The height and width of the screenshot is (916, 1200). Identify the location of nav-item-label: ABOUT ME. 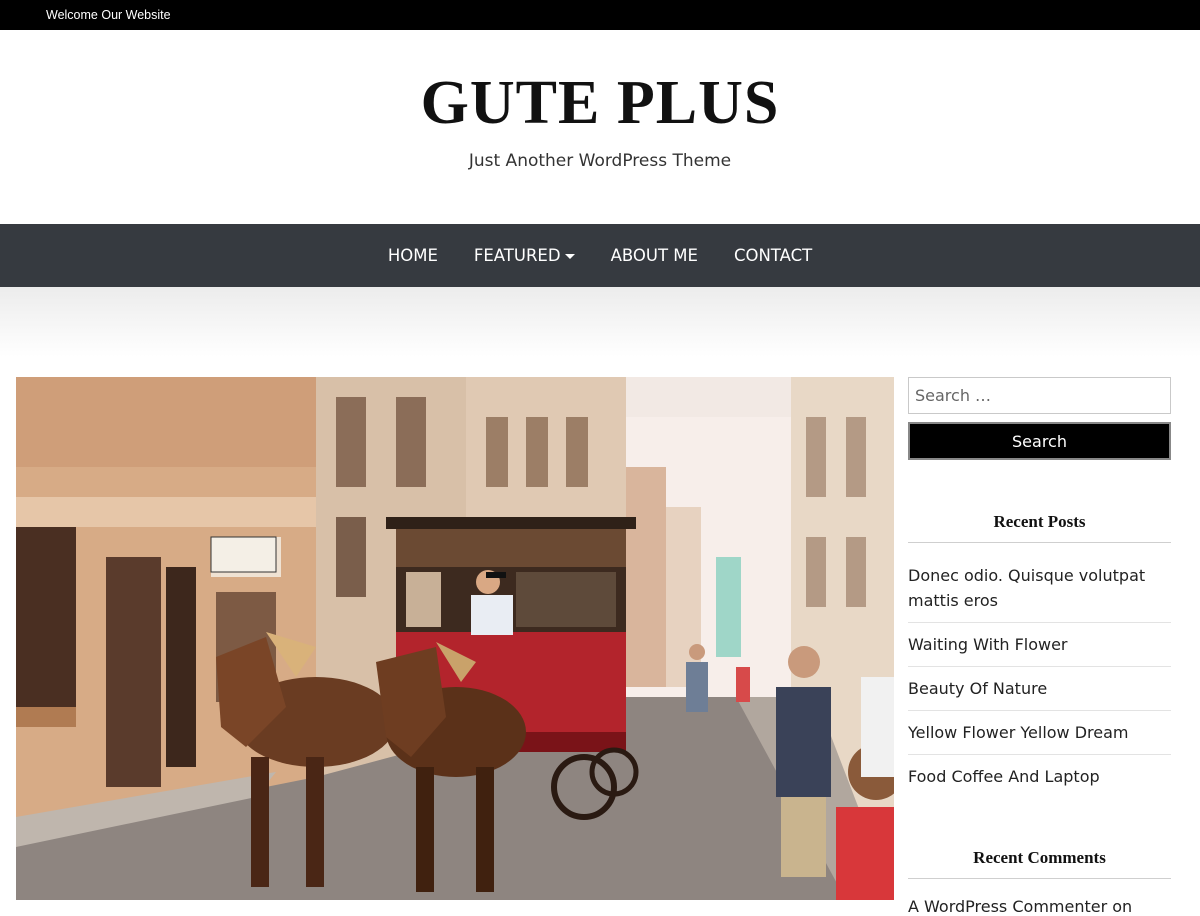
(654, 255).